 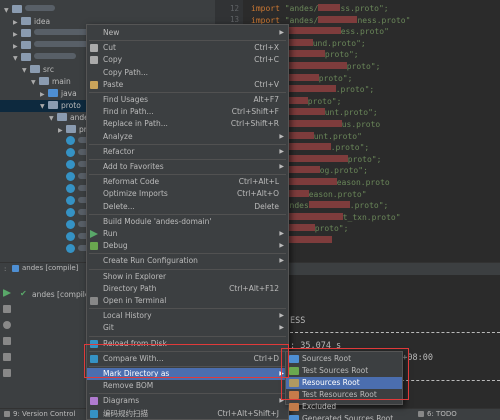 I want to click on menu-item-label: Show in Explorer, so click(x=135, y=276).